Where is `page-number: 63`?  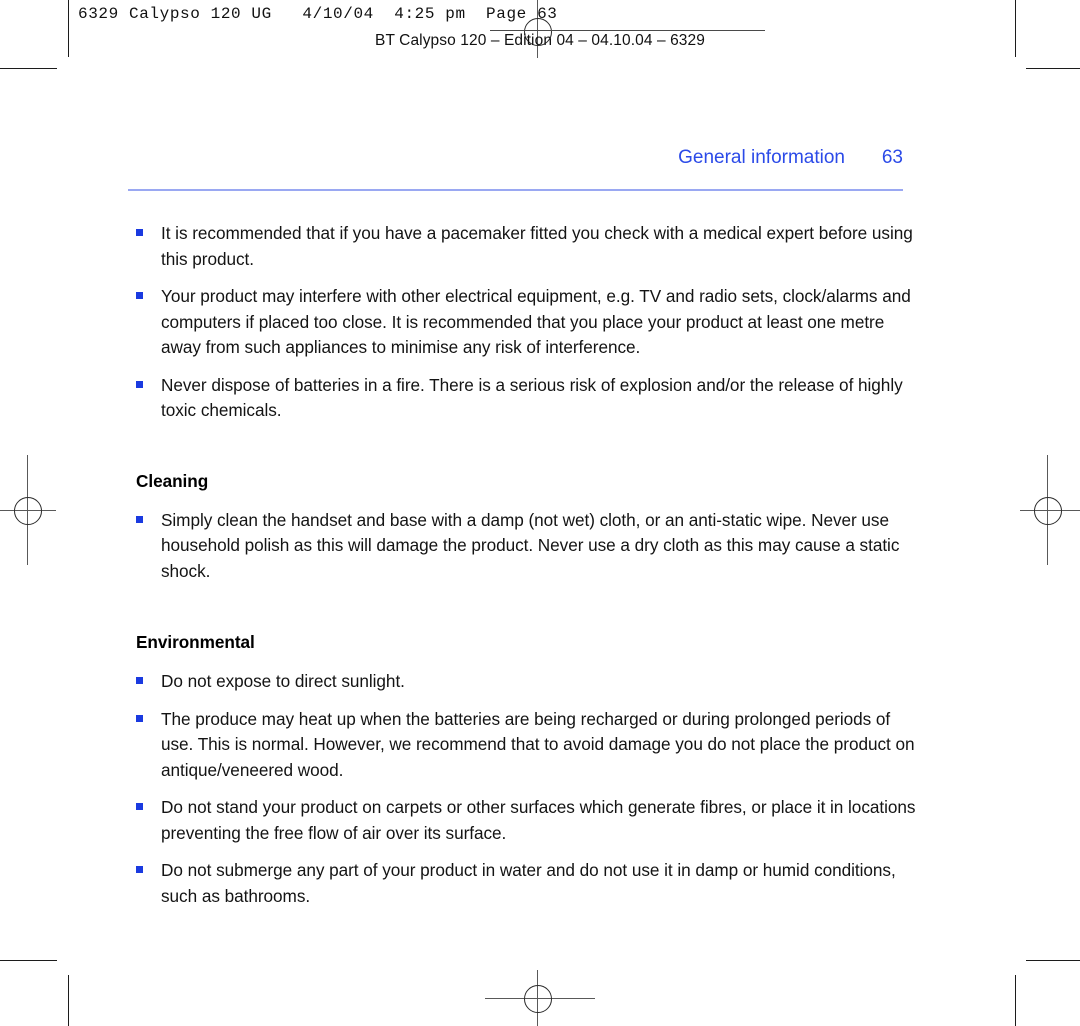
page-number: 63 is located at coordinates (892, 157).